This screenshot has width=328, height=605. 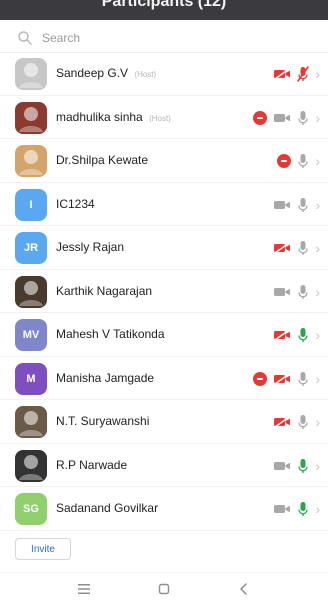 I want to click on avatar-initials: SG, so click(x=31, y=509).